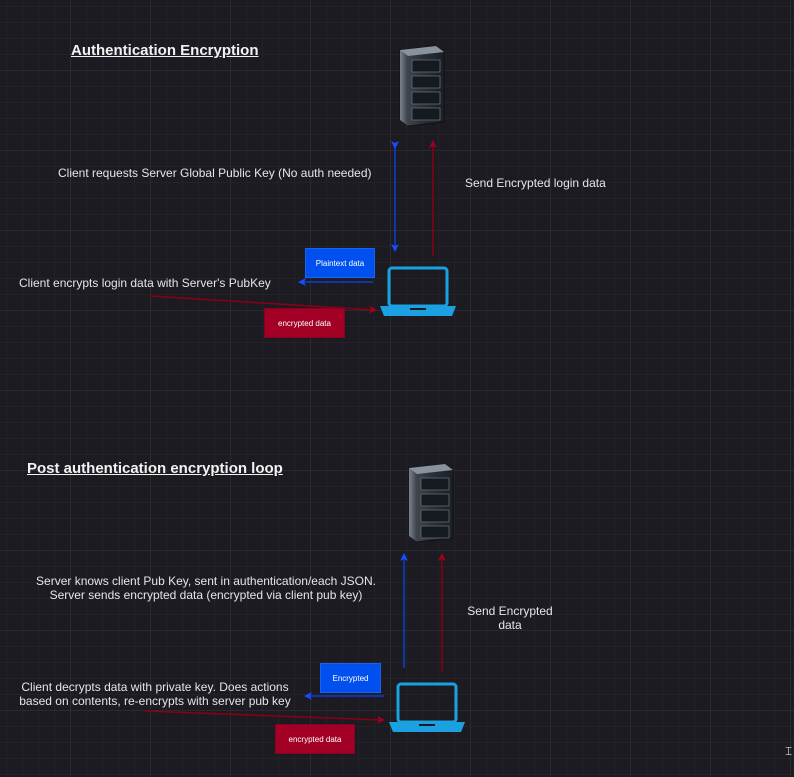 The image size is (794, 777). Describe the element at coordinates (789, 751) in the screenshot. I see `text-cursor-icon: ⌶` at that location.